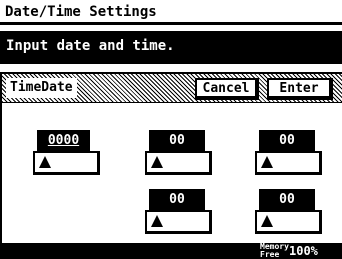 The image size is (342, 259). What do you see at coordinates (274, 250) in the screenshot?
I see `memory-free-label: Memory Free` at bounding box center [274, 250].